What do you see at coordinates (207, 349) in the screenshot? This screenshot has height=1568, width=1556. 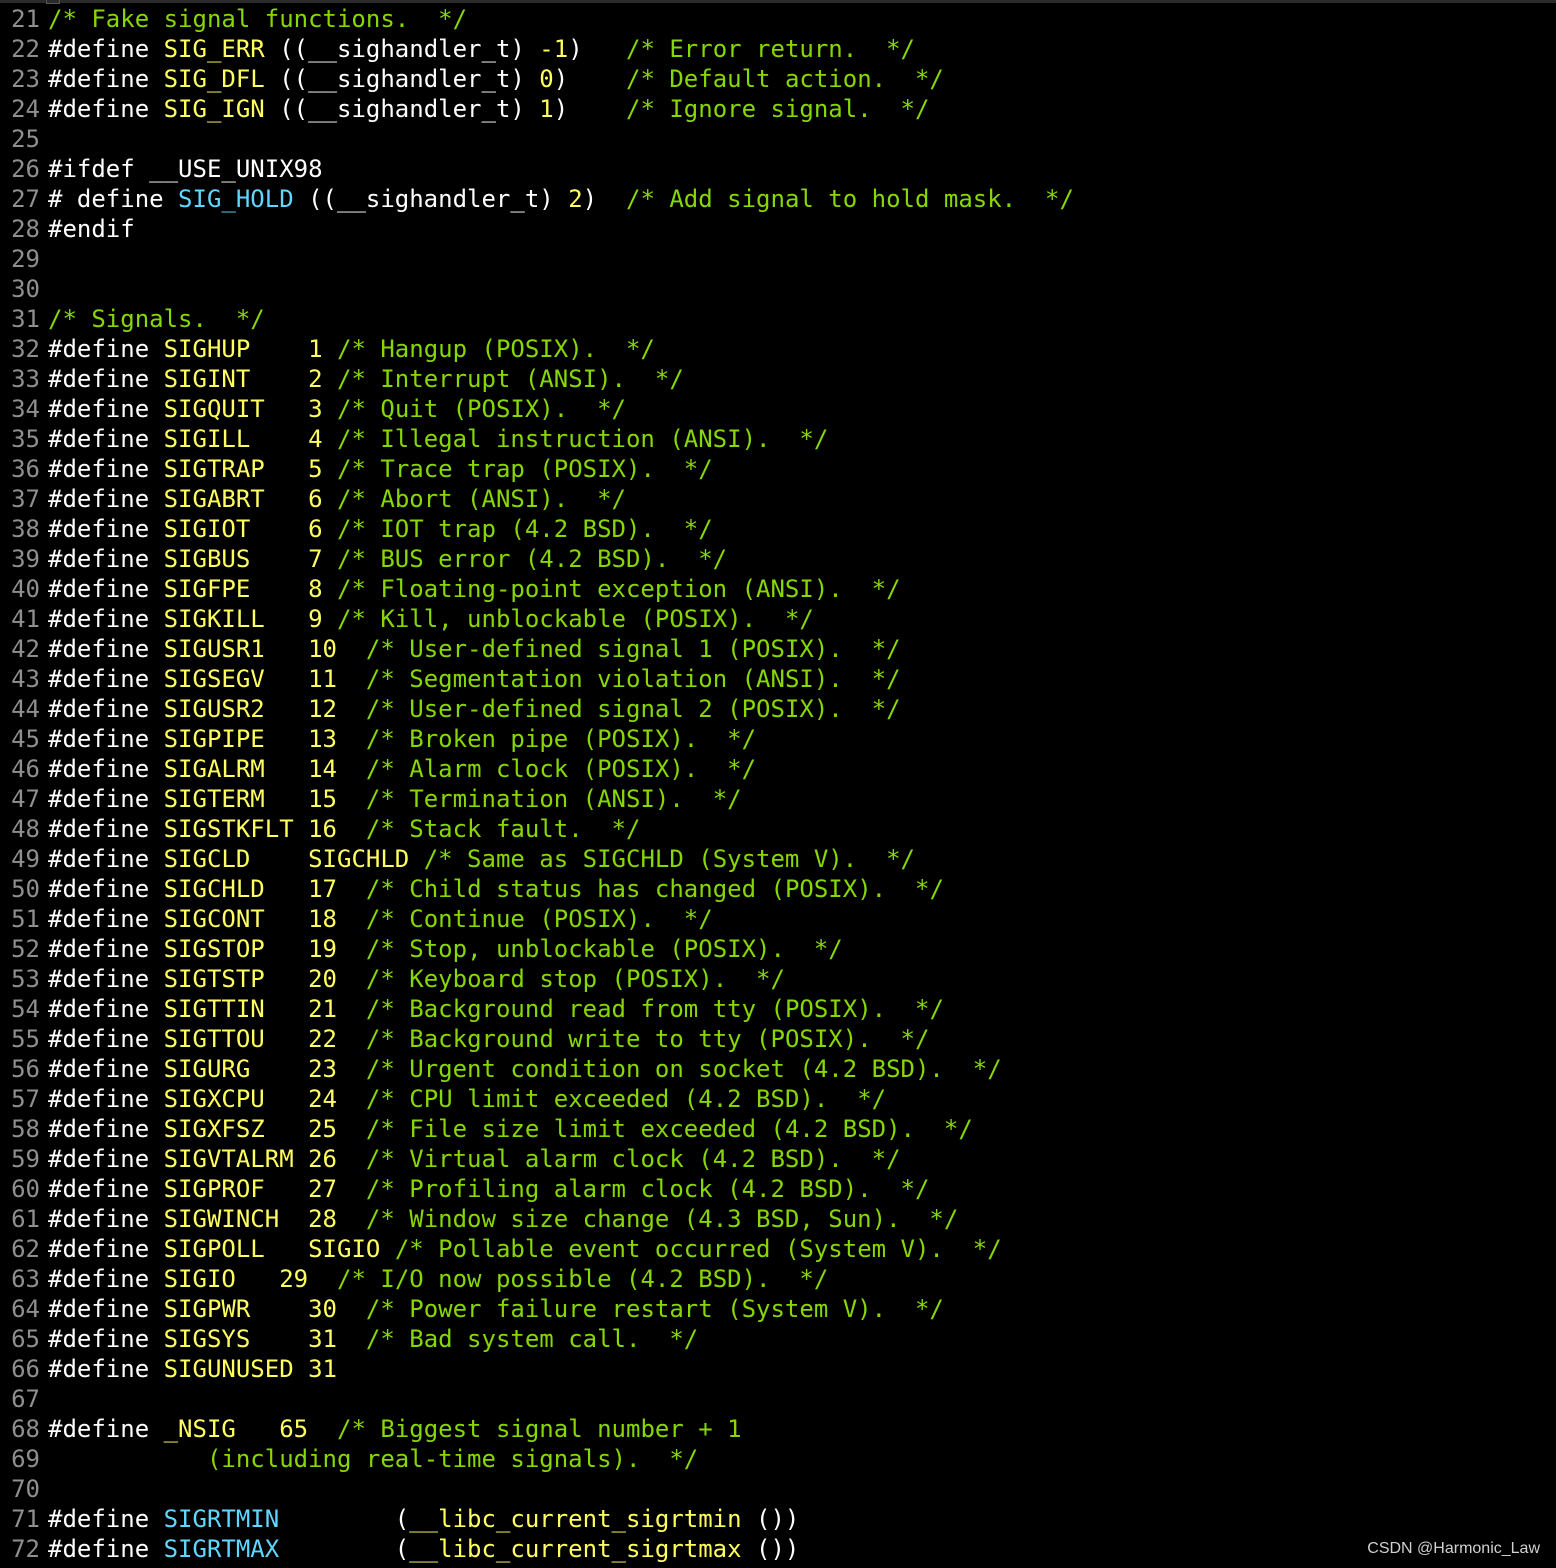 I see `code-token-macro: SIGHUP` at bounding box center [207, 349].